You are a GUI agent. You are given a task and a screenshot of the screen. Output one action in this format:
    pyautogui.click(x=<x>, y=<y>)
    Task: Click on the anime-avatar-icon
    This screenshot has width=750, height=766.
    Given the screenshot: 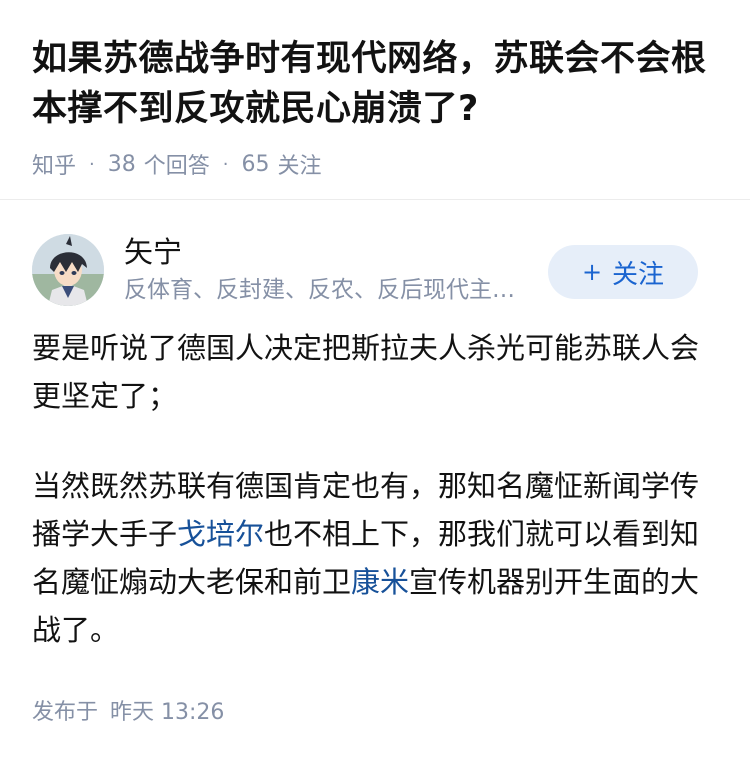 What is the action you would take?
    pyautogui.click(x=68, y=270)
    